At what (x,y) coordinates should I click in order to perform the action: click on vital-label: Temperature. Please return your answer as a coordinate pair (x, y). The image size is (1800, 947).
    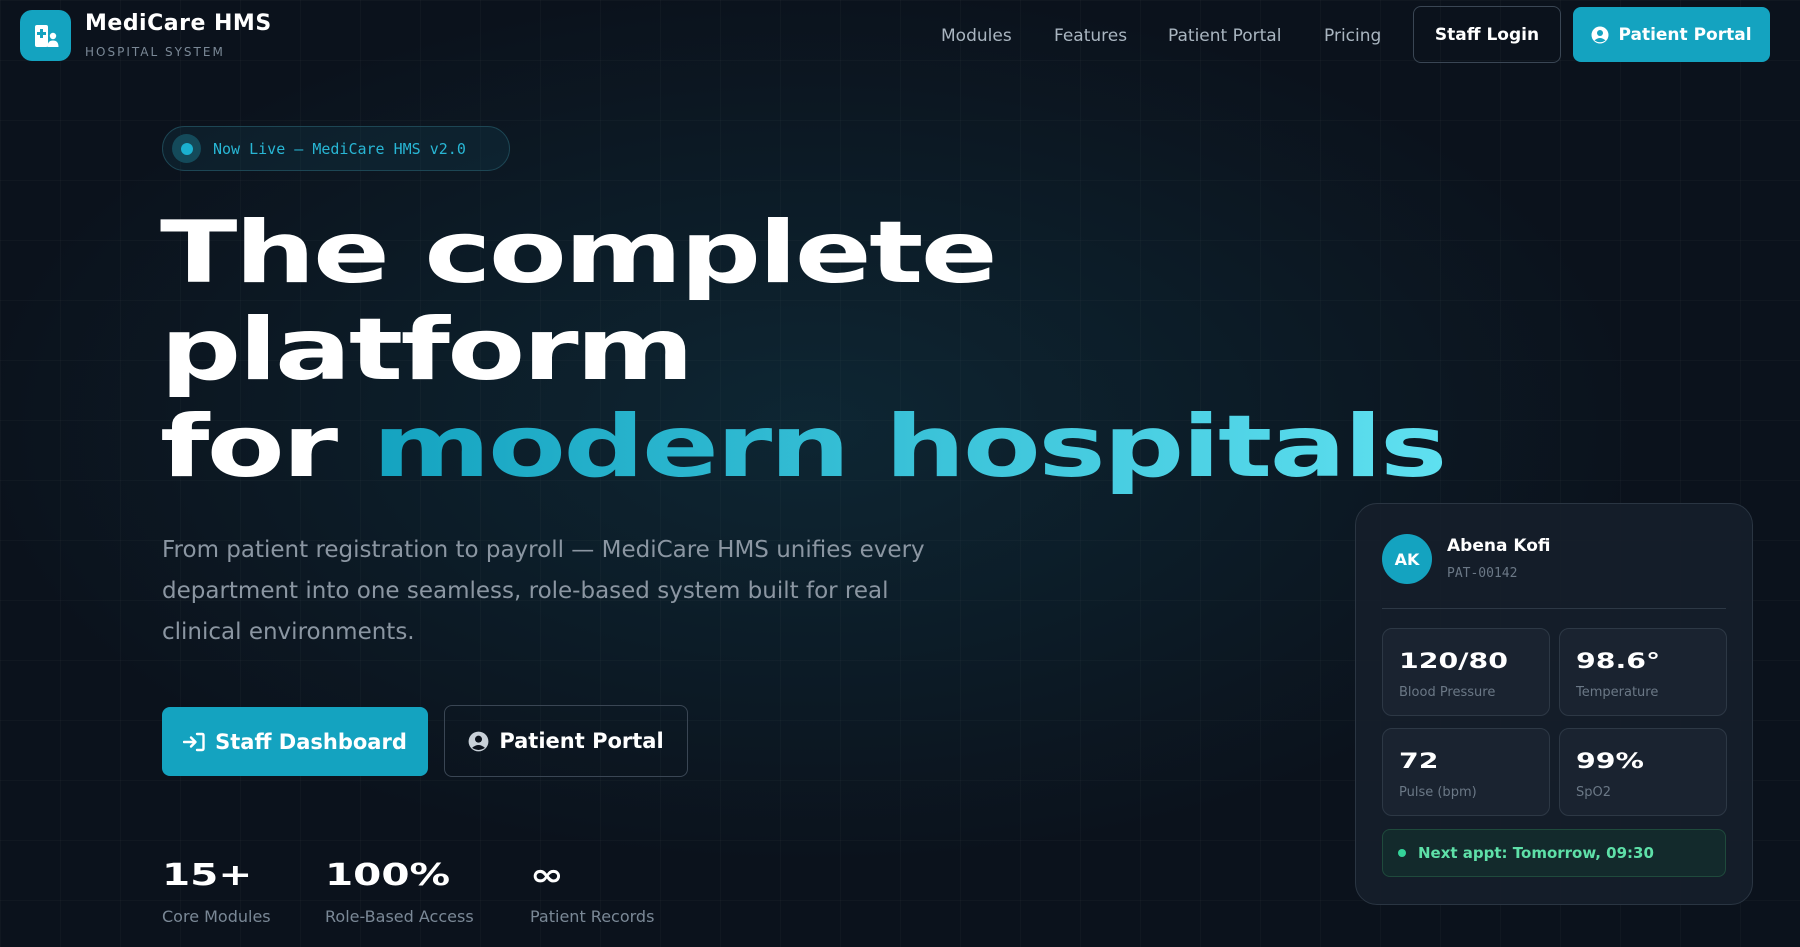
    Looking at the image, I should click on (1617, 692).